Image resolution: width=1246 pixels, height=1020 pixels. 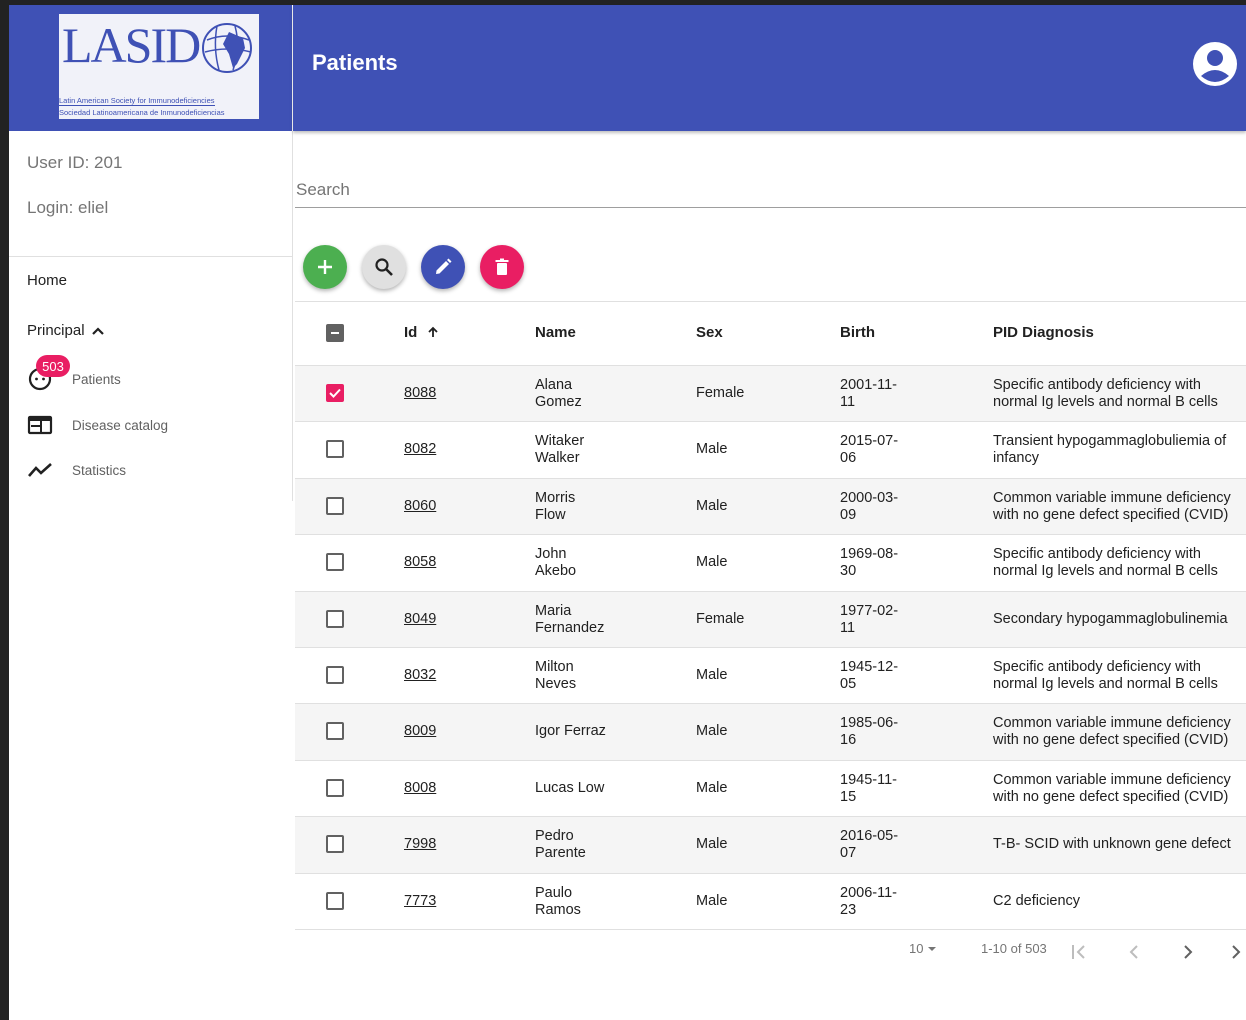 I want to click on nav-disease-catalog: Disease catalog, so click(x=97, y=425).